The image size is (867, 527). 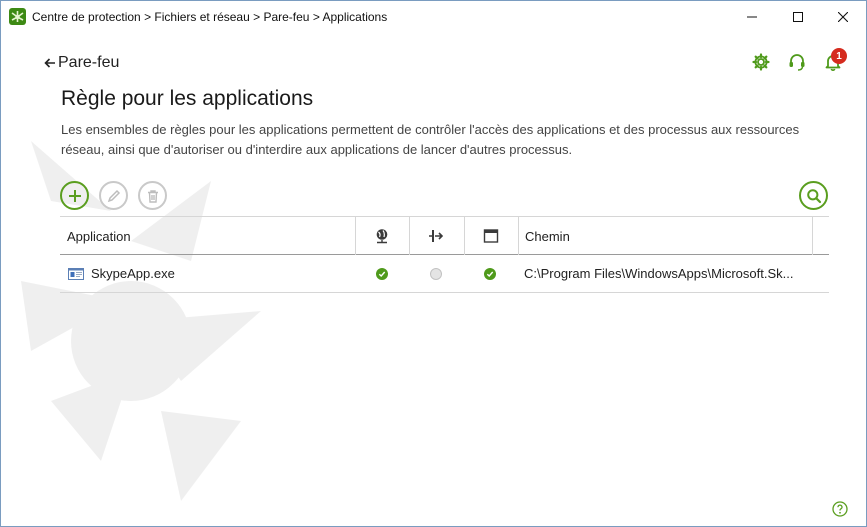 I want to click on table-header: Application Chemin, so click(x=444, y=235).